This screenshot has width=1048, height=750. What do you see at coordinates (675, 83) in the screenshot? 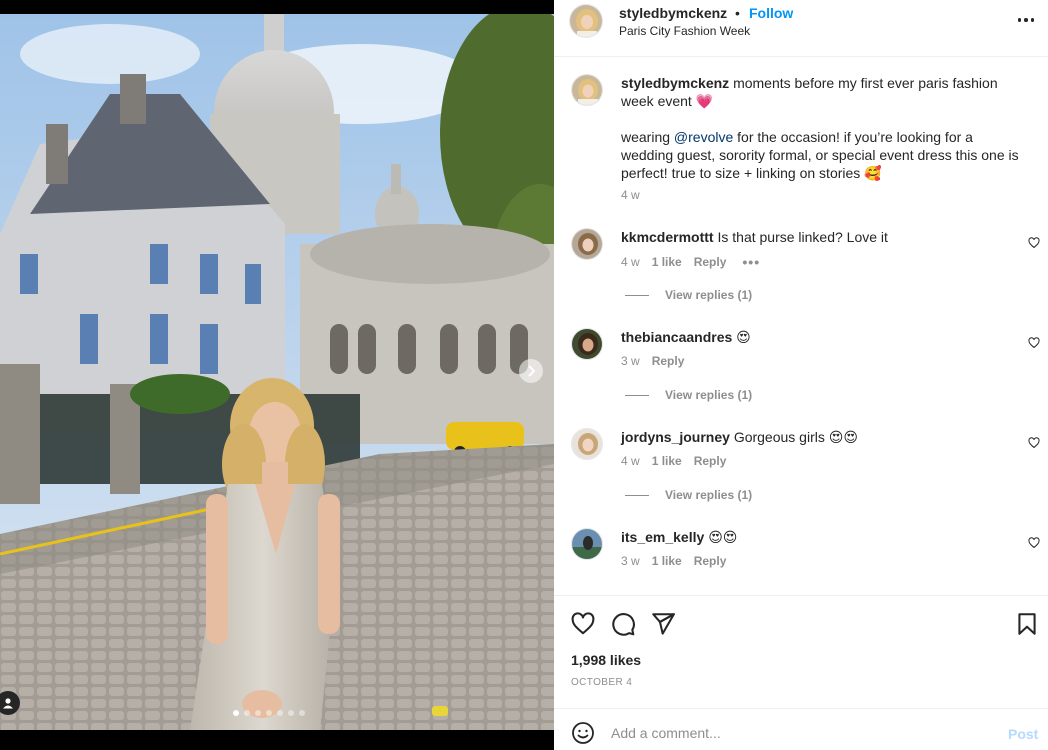
I see `caption-username: styledbymckenz` at bounding box center [675, 83].